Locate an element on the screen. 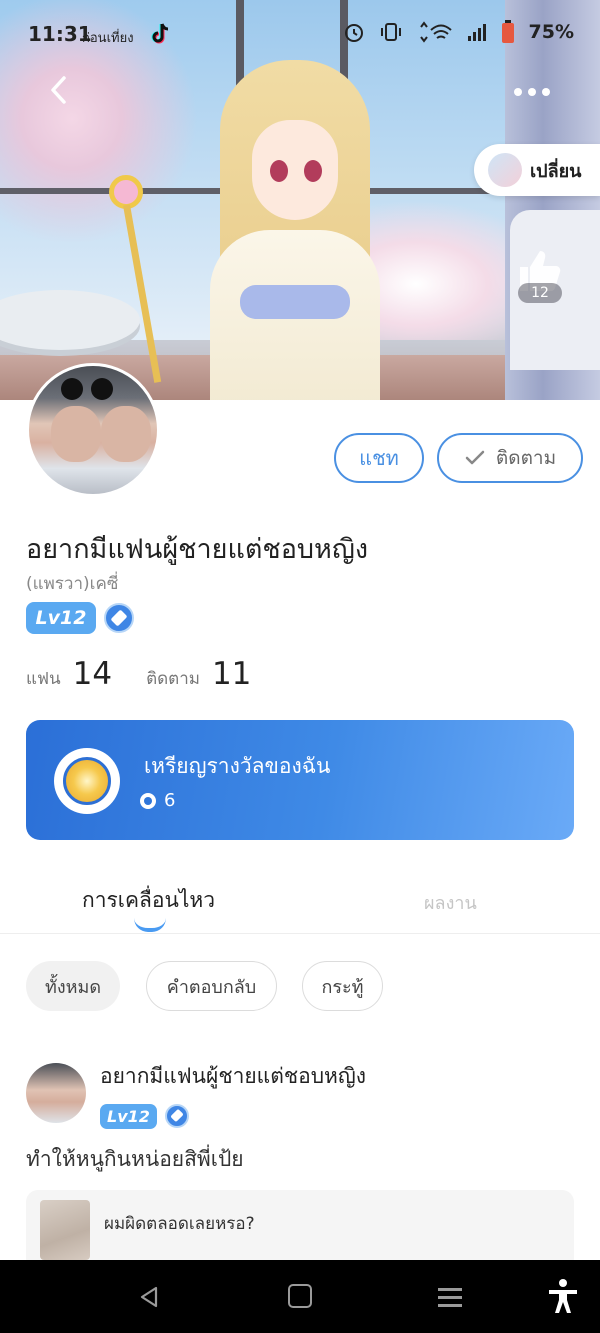 The width and height of the screenshot is (600, 1333). quoted-post-card: ผมผิดตลอดเลยหรอ? is located at coordinates (300, 1230).